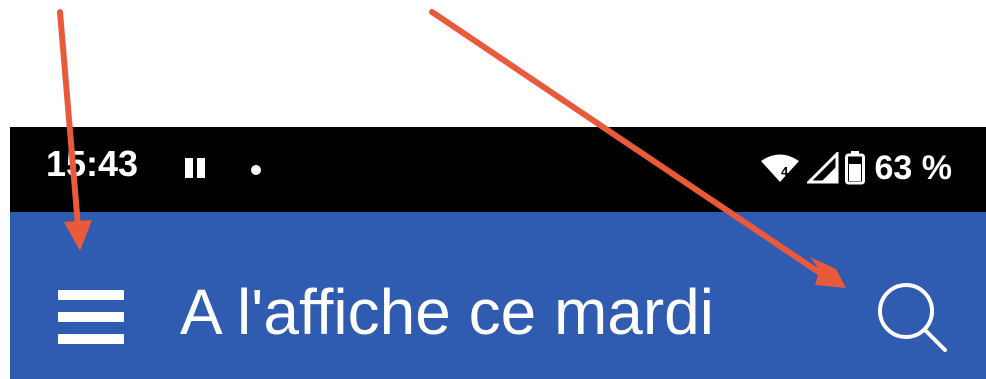 This screenshot has height=379, width=986. What do you see at coordinates (913, 167) in the screenshot?
I see `battery-percentage: 63 %` at bounding box center [913, 167].